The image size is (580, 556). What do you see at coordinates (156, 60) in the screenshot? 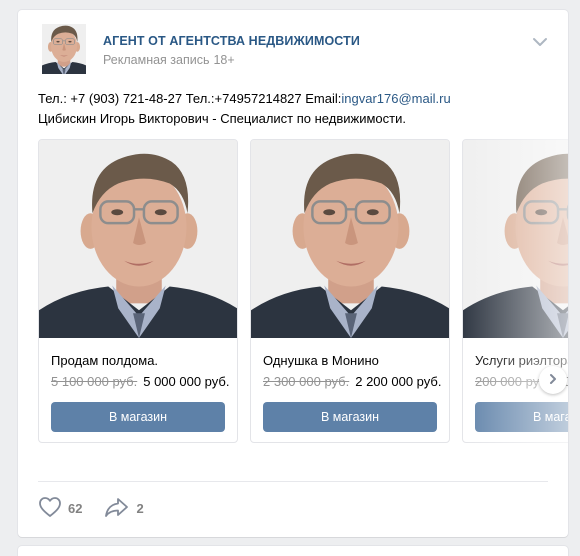
I see `ad-label: Рекламная запись` at bounding box center [156, 60].